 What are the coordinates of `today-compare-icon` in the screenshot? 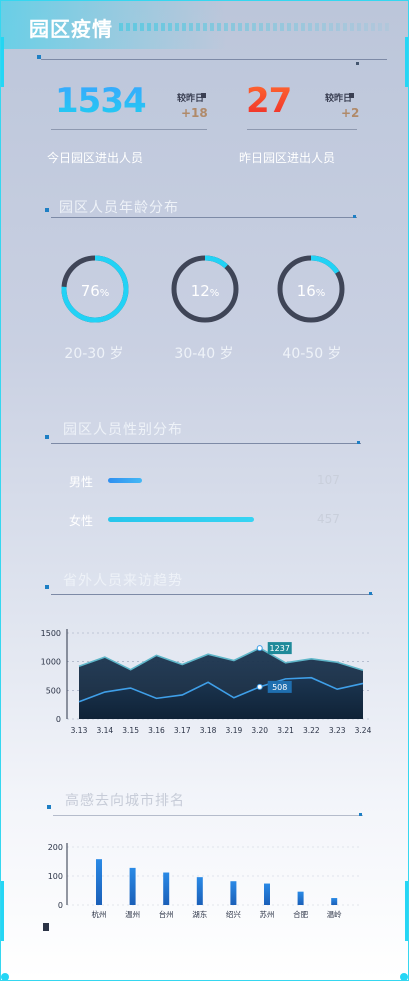 It's located at (203, 95).